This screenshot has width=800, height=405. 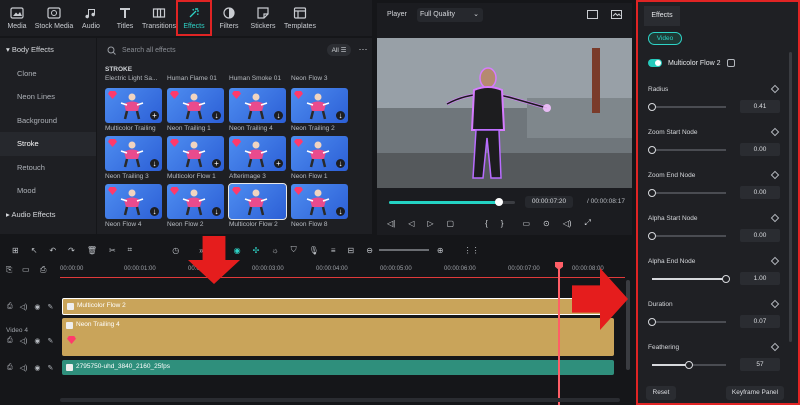 What do you see at coordinates (175, 250) in the screenshot?
I see `speed-icon: ◷` at bounding box center [175, 250].